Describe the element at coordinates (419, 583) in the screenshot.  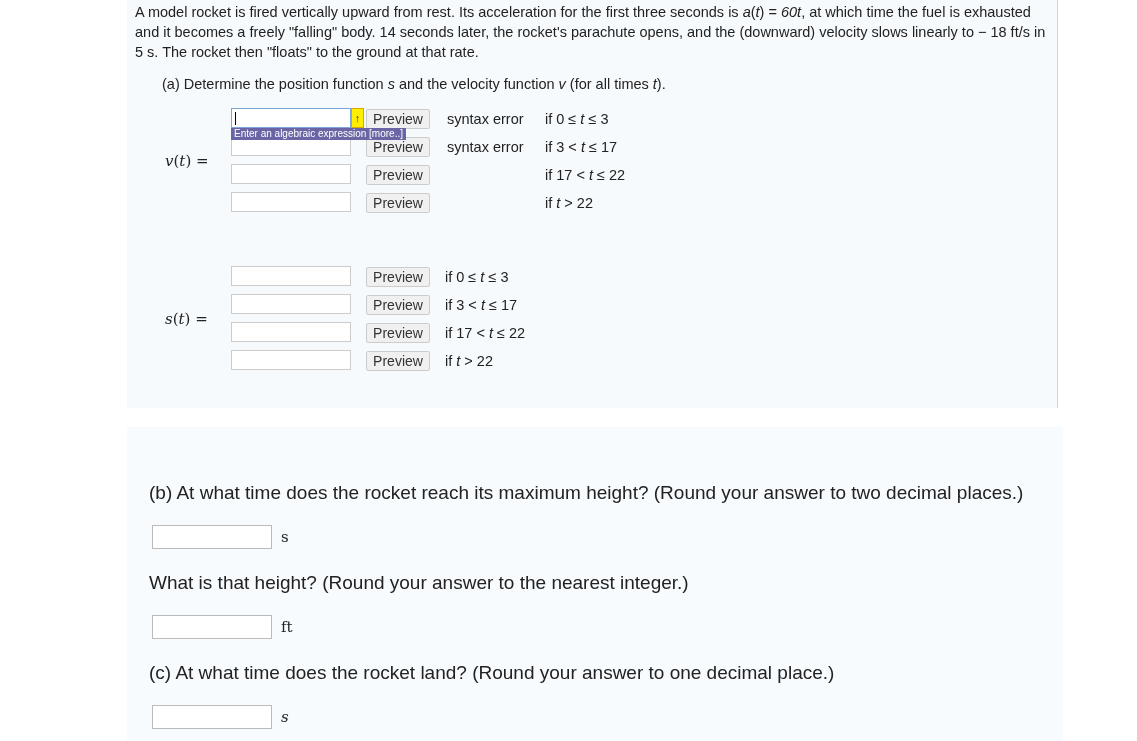
I see `question-text: What is that height? (Round your answer to the nearest integer.)` at that location.